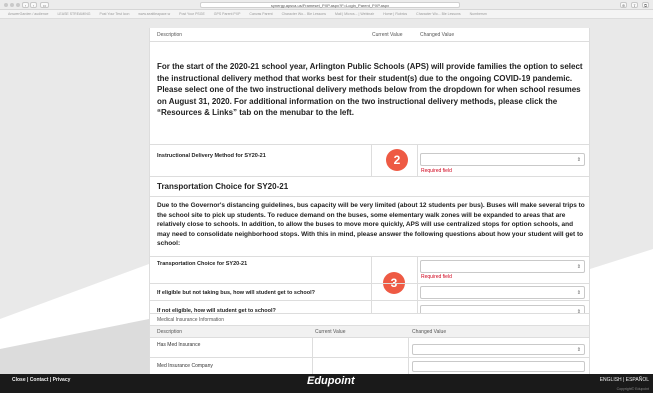 Image resolution: width=653 pixels, height=393 pixels. What do you see at coordinates (73, 14) in the screenshot?
I see `bookmark-item: LEASE STREAMING` at bounding box center [73, 14].